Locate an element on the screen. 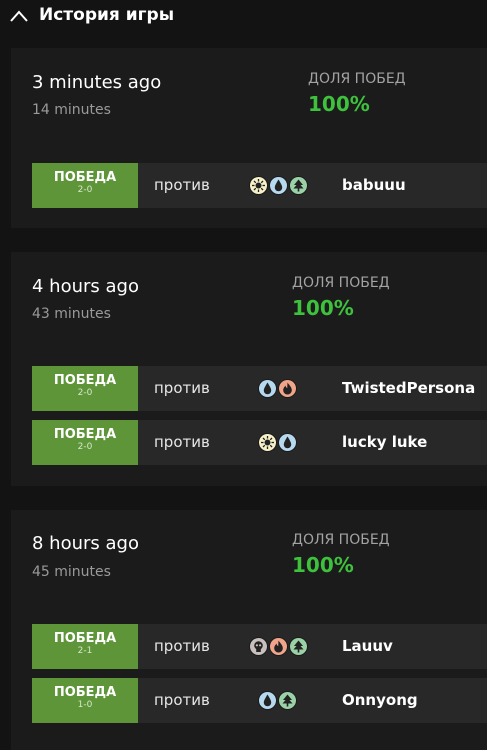  opponent-name: Lauuv is located at coordinates (367, 646).